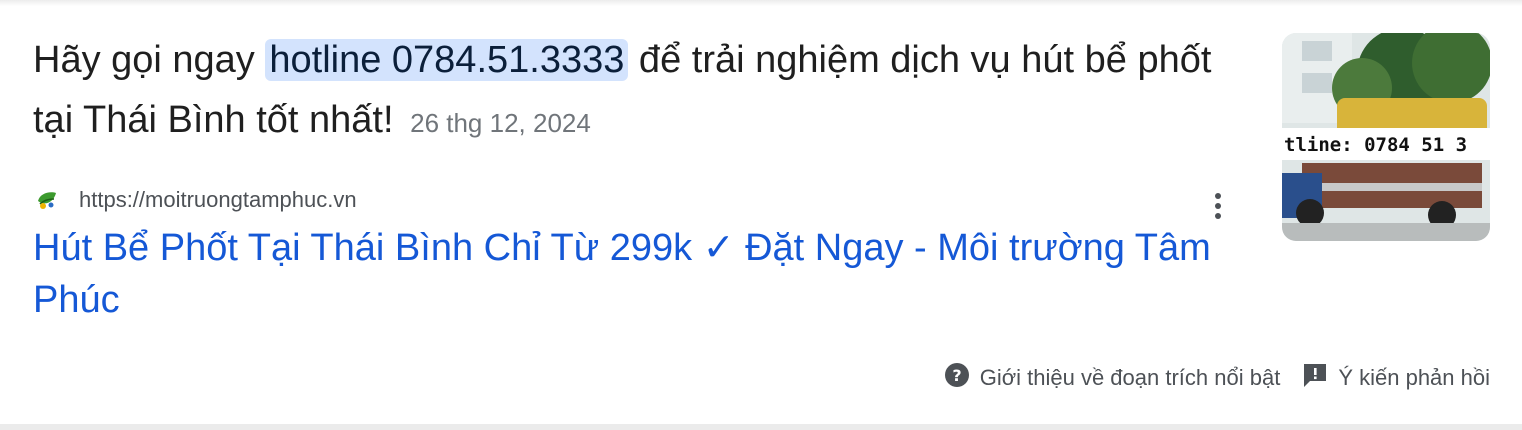  Describe the element at coordinates (761, 3) in the screenshot. I see `top-divider` at that location.